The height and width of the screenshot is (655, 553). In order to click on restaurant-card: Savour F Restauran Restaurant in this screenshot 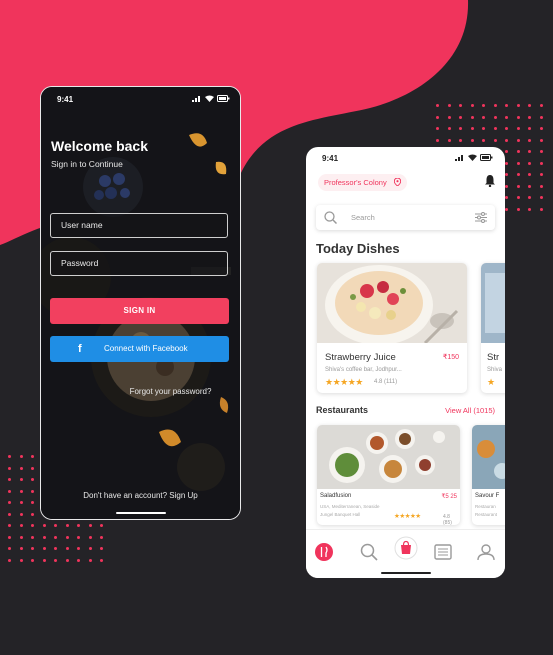, I will do `click(488, 475)`.